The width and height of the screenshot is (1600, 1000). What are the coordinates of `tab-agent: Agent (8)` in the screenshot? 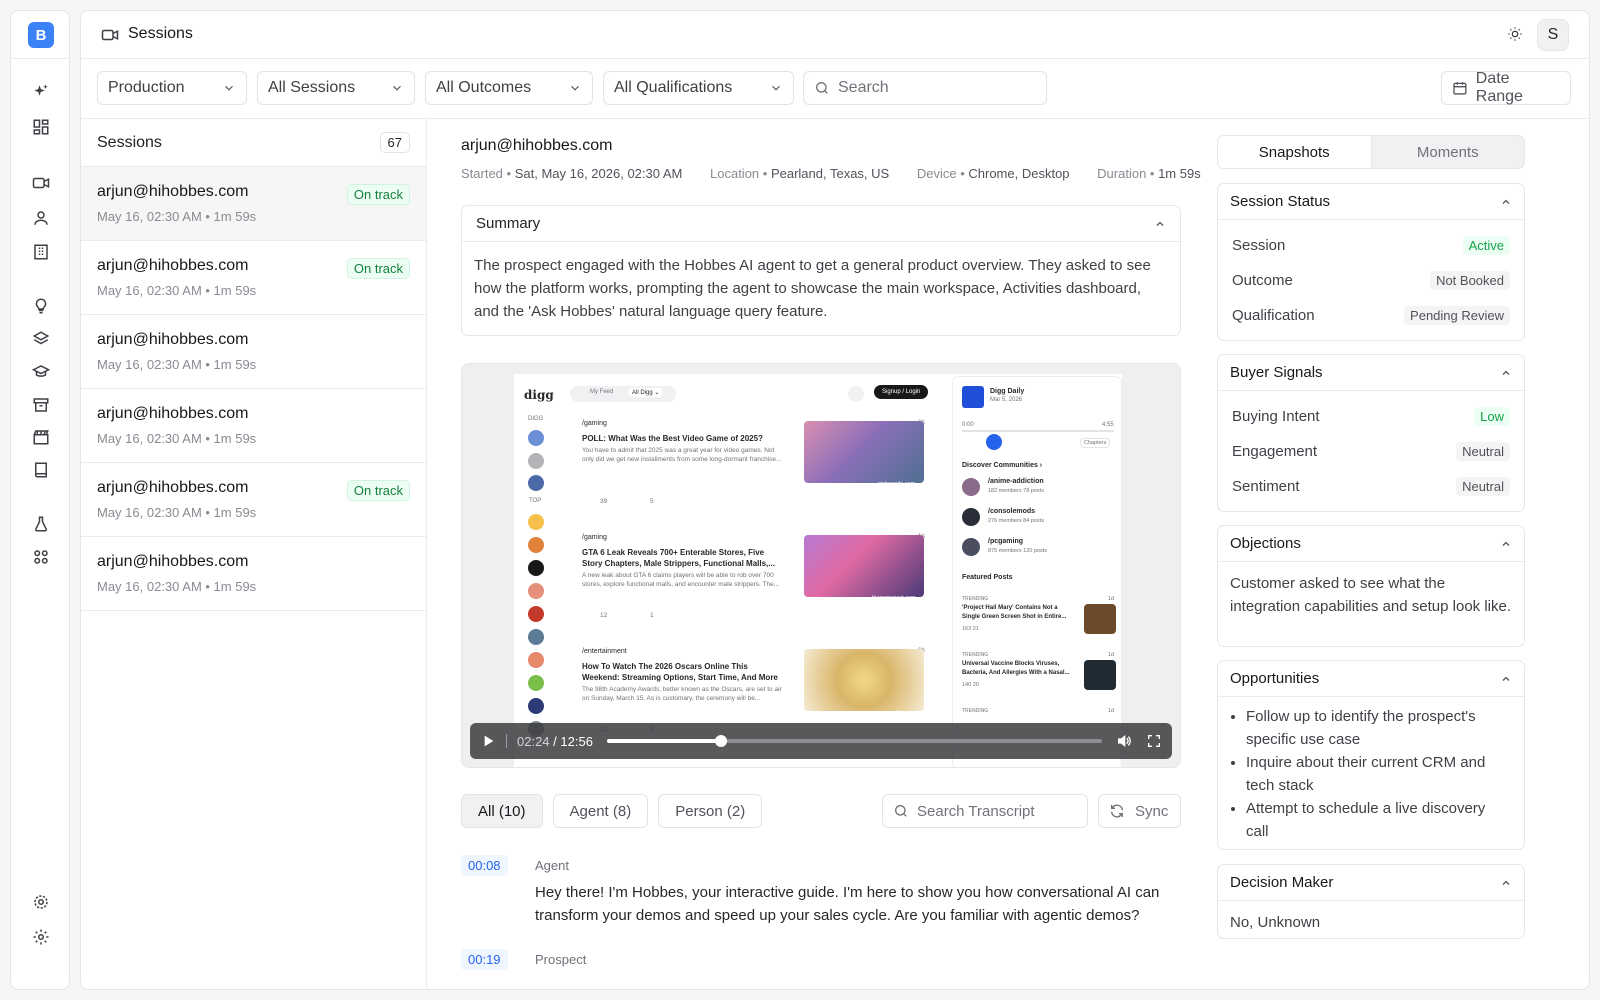 It's located at (600, 811).